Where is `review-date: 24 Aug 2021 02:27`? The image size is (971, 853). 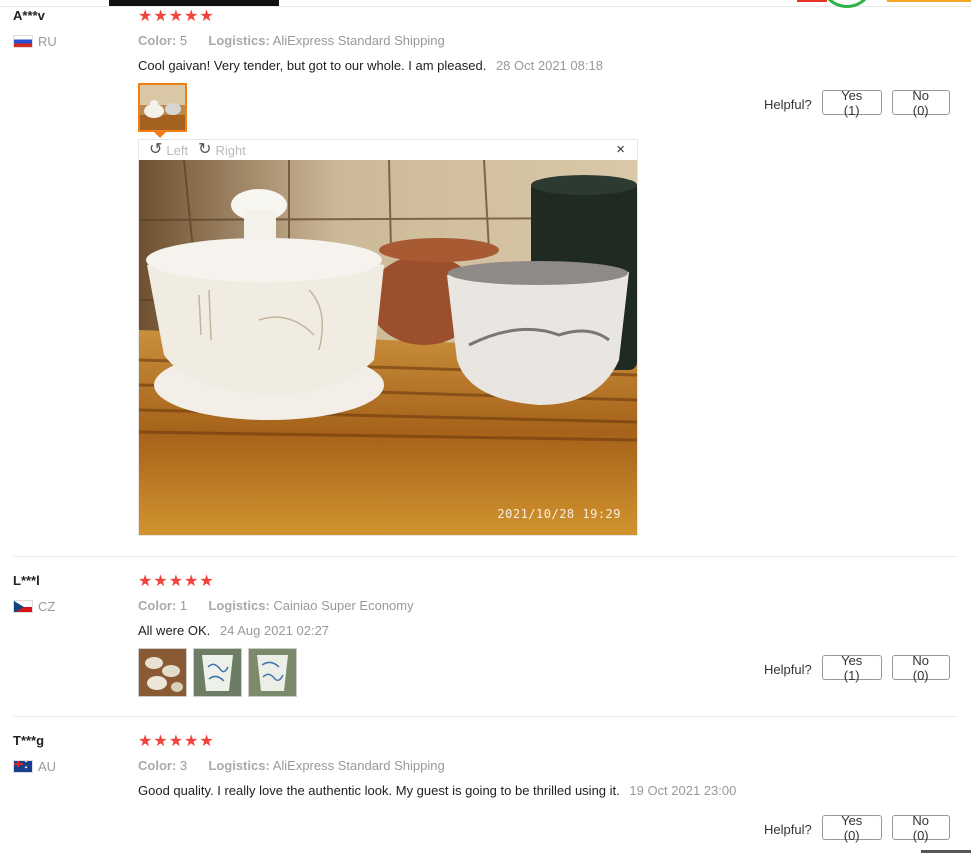 review-date: 24 Aug 2021 02:27 is located at coordinates (274, 630).